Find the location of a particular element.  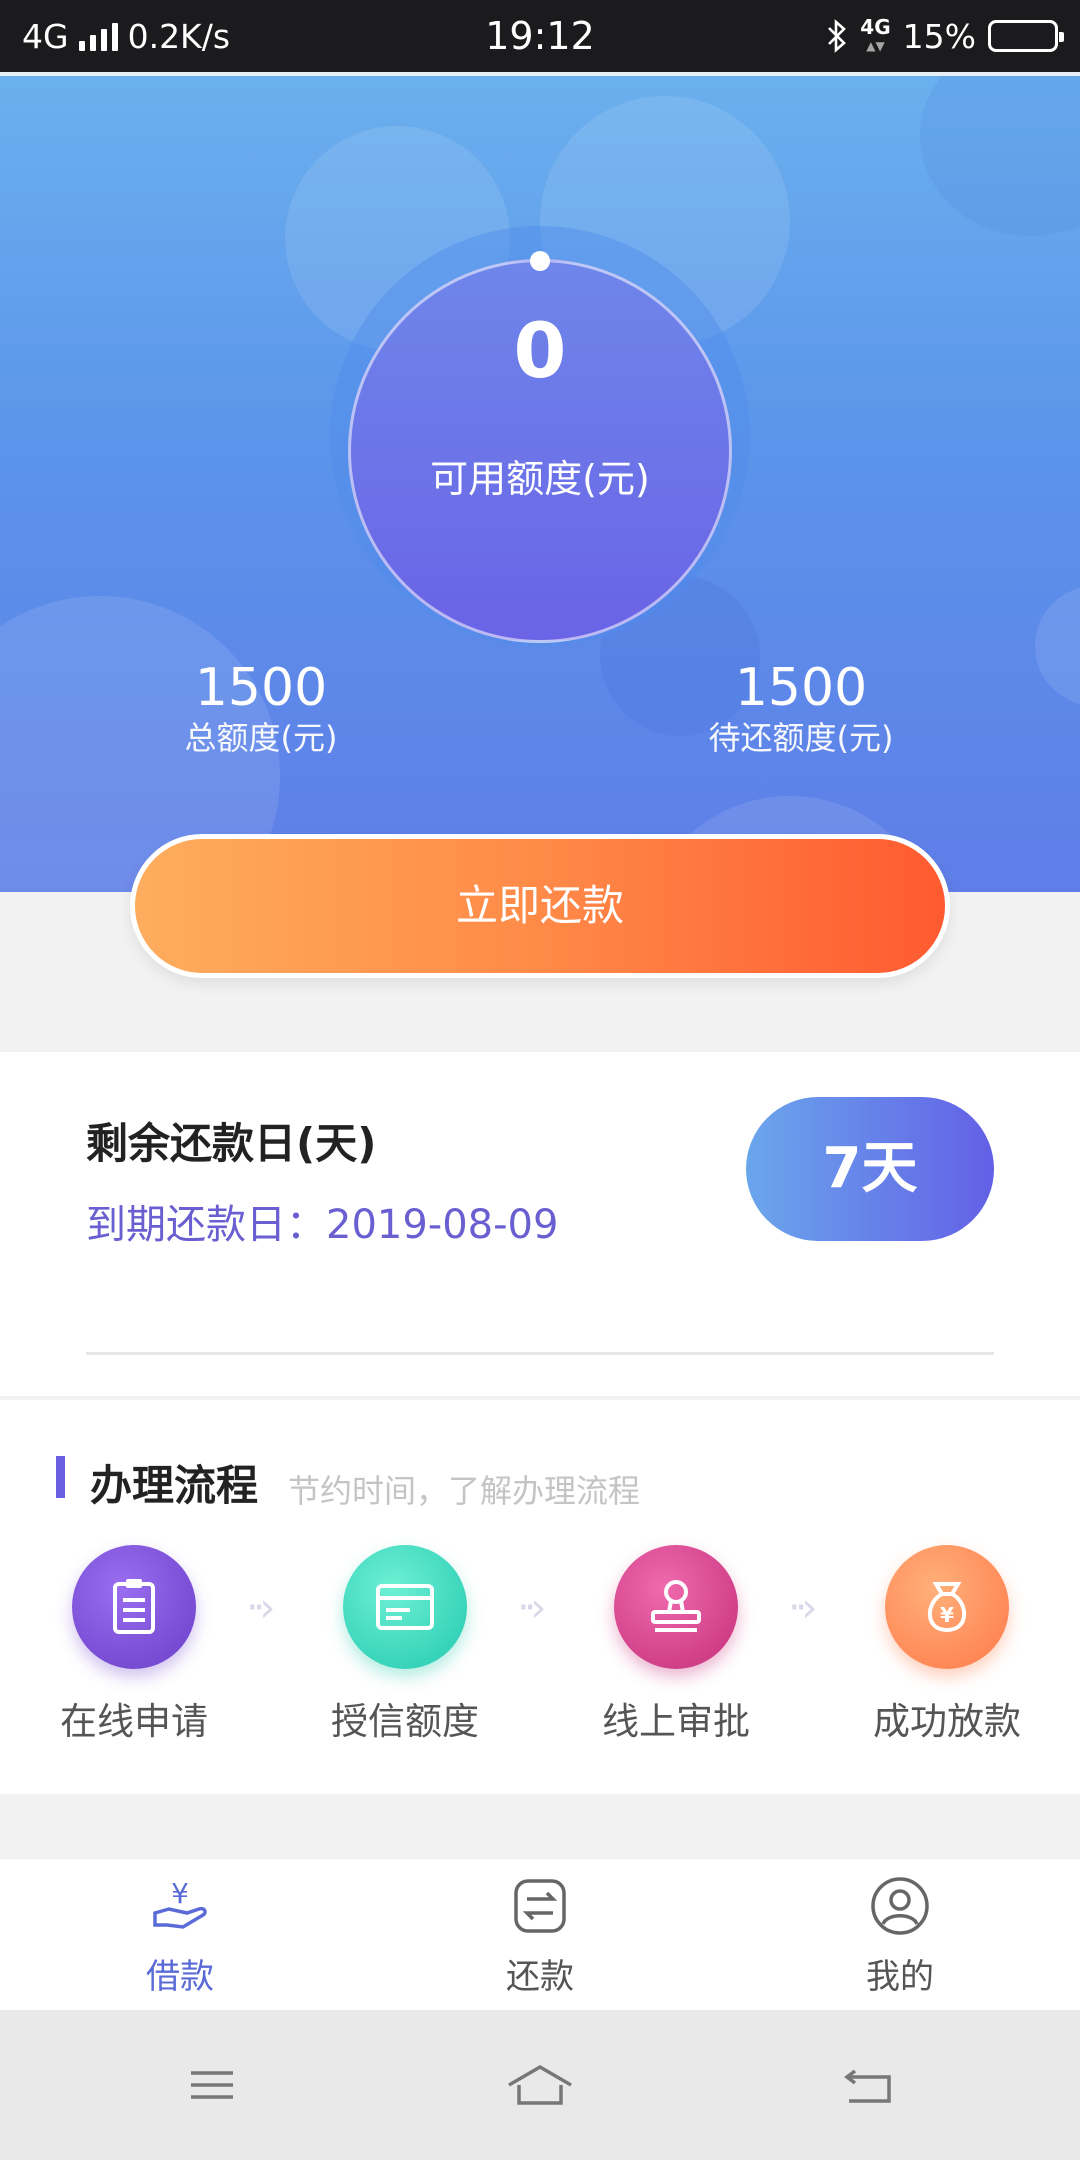

step-credit-limit: 授信额度 is located at coordinates (405, 1645).